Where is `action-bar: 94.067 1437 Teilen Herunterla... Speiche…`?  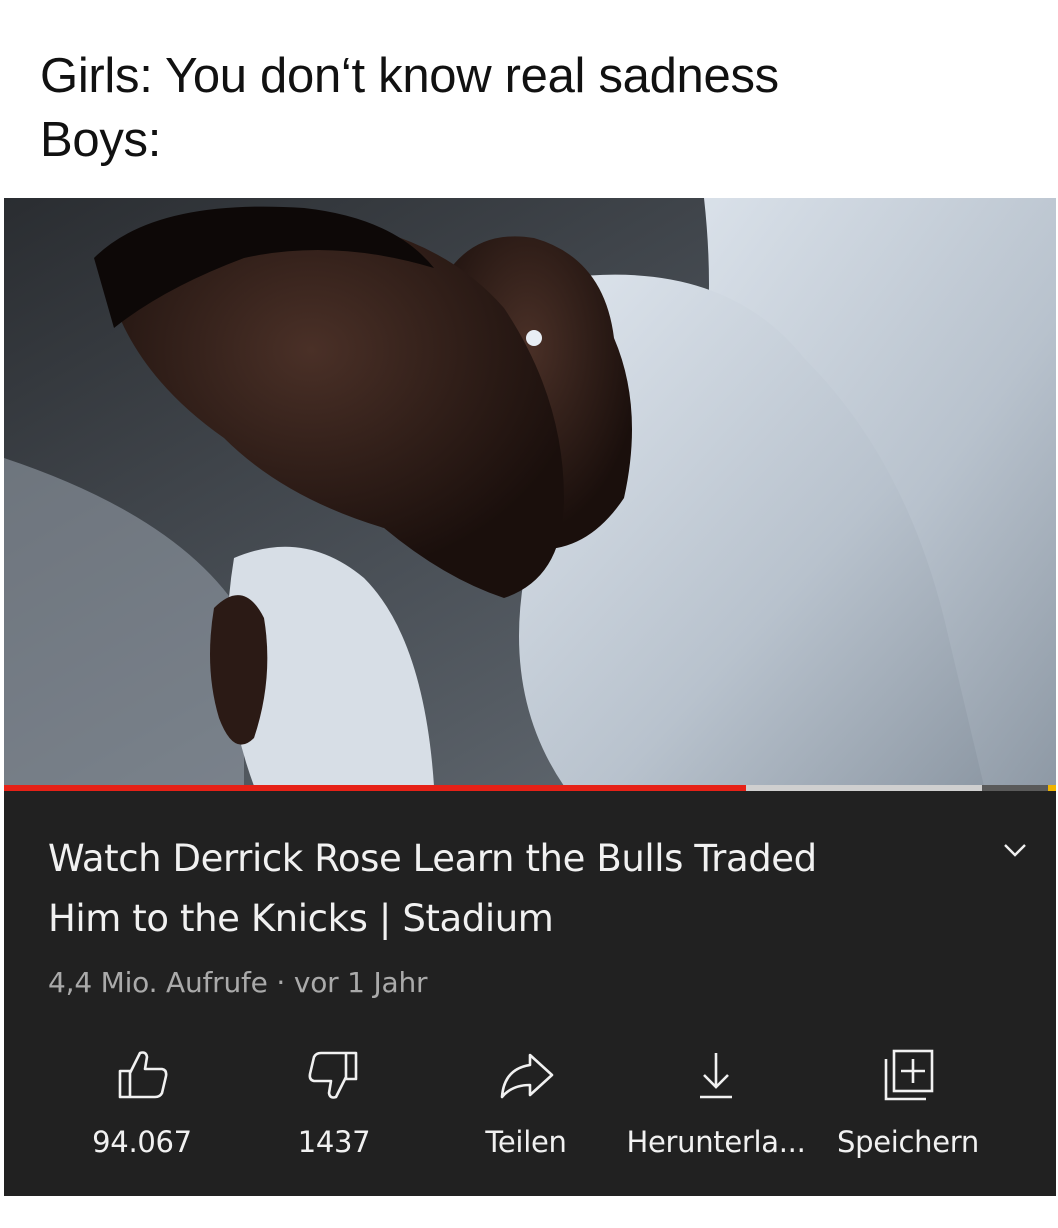 action-bar: 94.067 1437 Teilen Herunterla... Speiche… is located at coordinates (530, 1111).